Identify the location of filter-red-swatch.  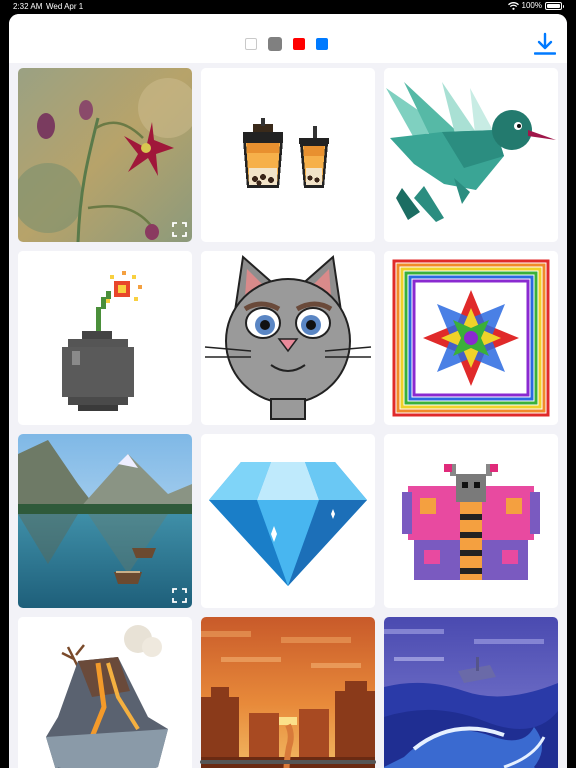
(299, 44).